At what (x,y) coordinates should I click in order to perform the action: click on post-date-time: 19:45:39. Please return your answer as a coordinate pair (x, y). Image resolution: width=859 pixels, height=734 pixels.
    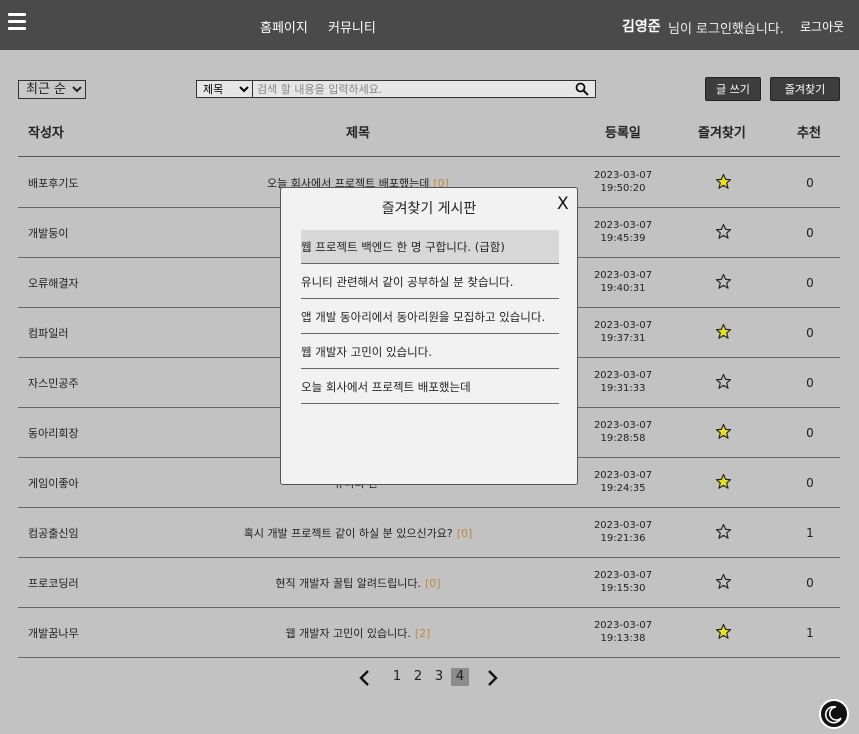
    Looking at the image, I should click on (623, 238).